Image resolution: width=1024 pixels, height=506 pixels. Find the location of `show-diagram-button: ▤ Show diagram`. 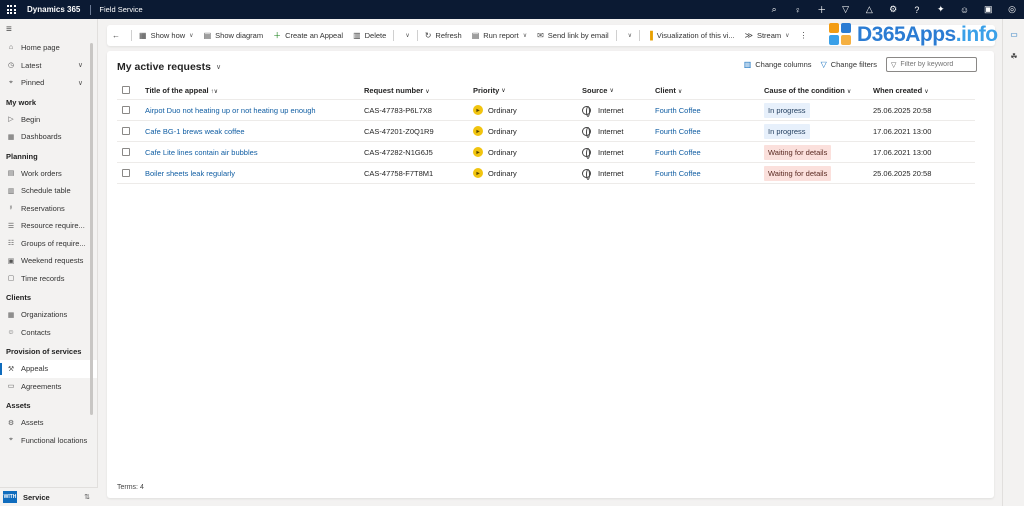

show-diagram-button: ▤ Show diagram is located at coordinates (234, 35).